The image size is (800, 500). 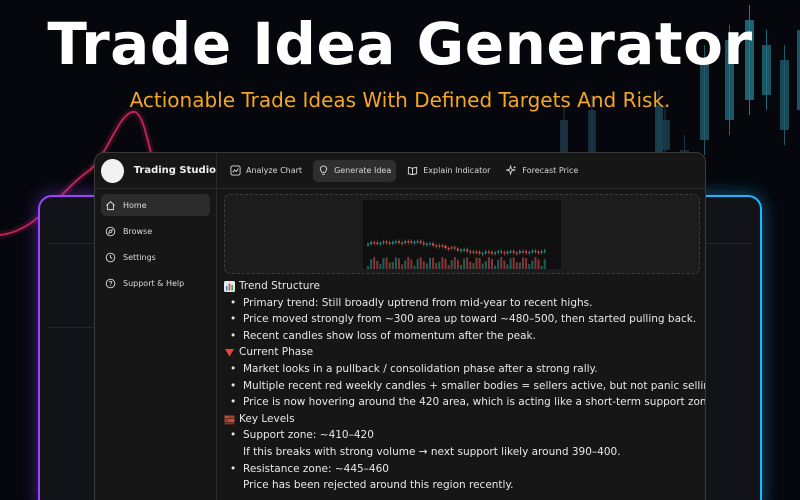 I want to click on chart-thumbnail-background, so click(x=462, y=234).